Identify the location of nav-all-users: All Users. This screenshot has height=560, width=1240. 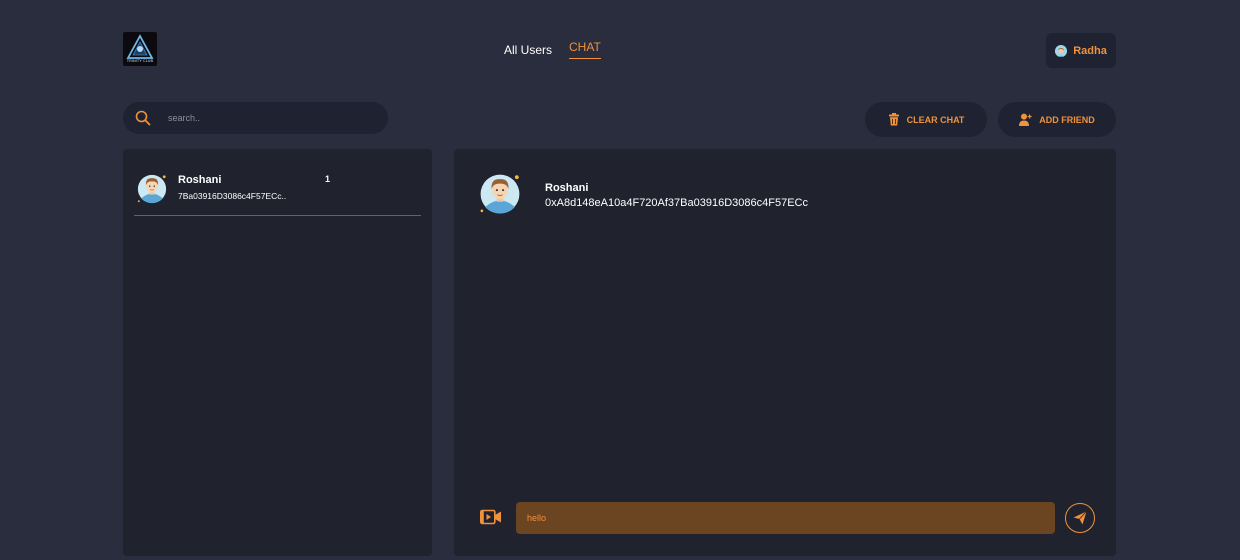
(528, 50).